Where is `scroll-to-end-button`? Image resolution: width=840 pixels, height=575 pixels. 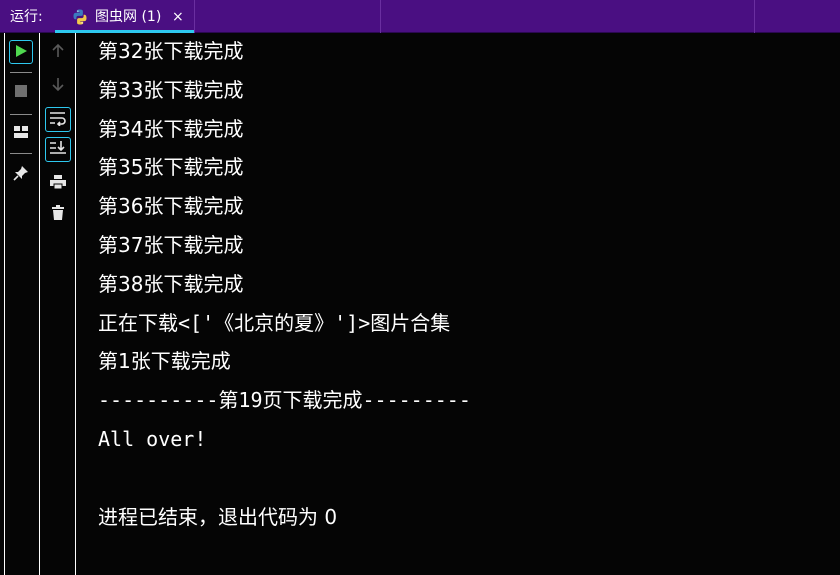
scroll-to-end-button is located at coordinates (58, 149).